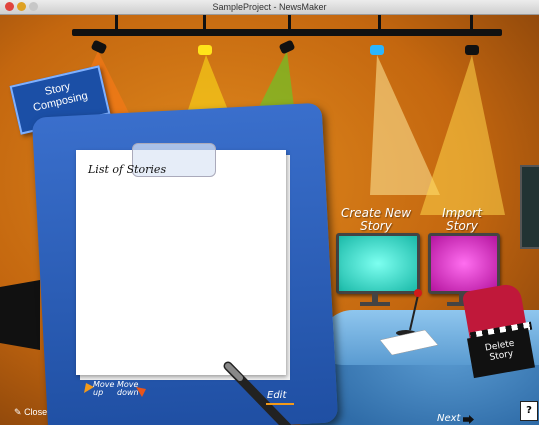 The width and height of the screenshot is (539, 425). I want to click on move-up-button: Move up, so click(103, 389).